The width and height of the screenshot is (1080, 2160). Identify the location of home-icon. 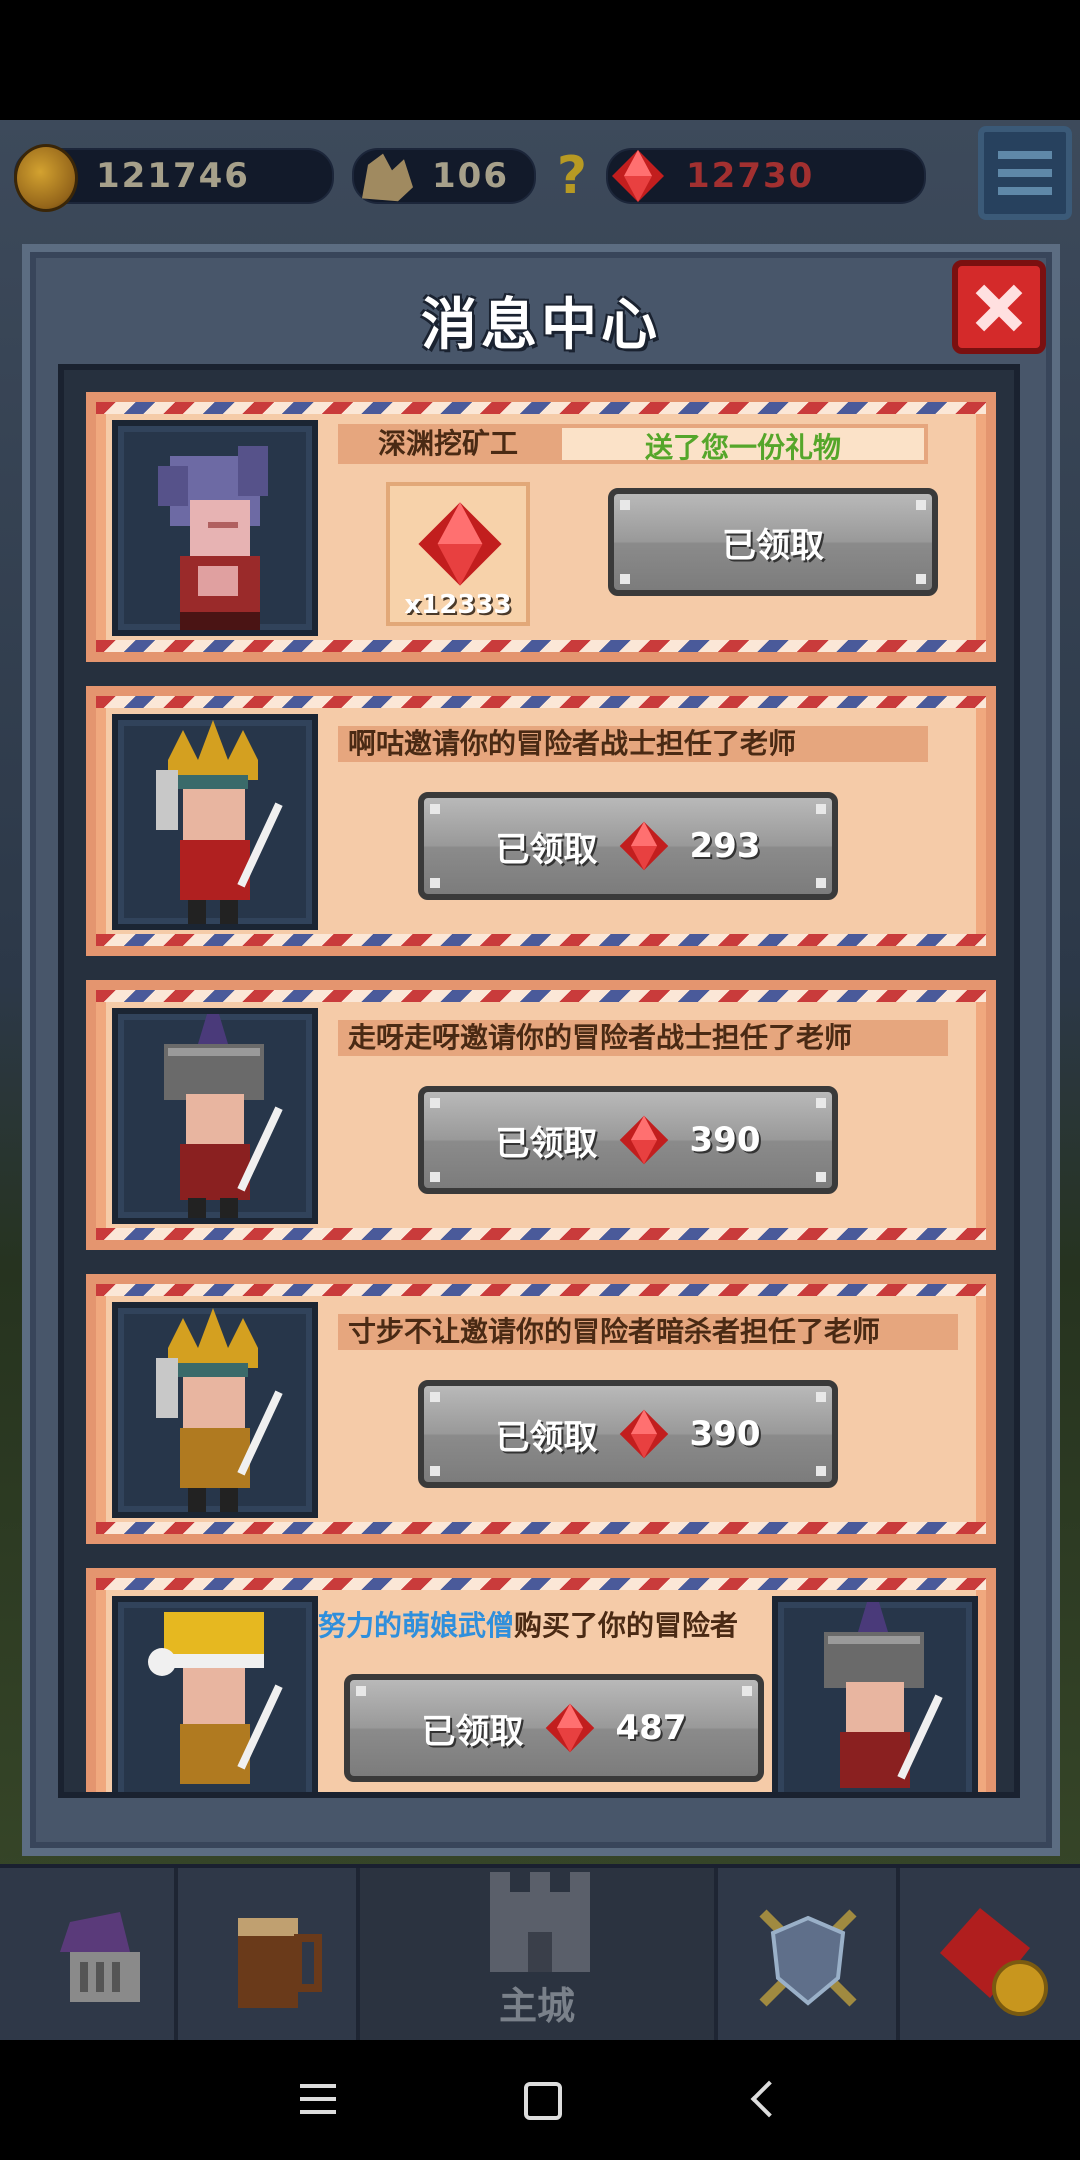
(543, 2101).